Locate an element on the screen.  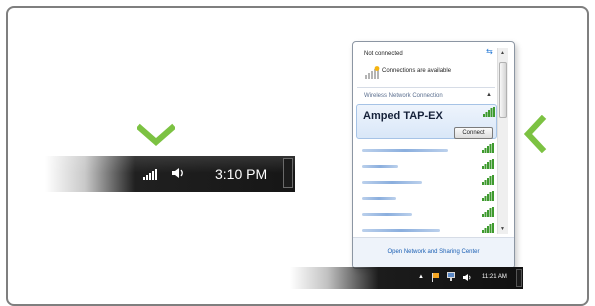
taskbar-small: ▲ 11:21 AM is located at coordinates (406, 278).